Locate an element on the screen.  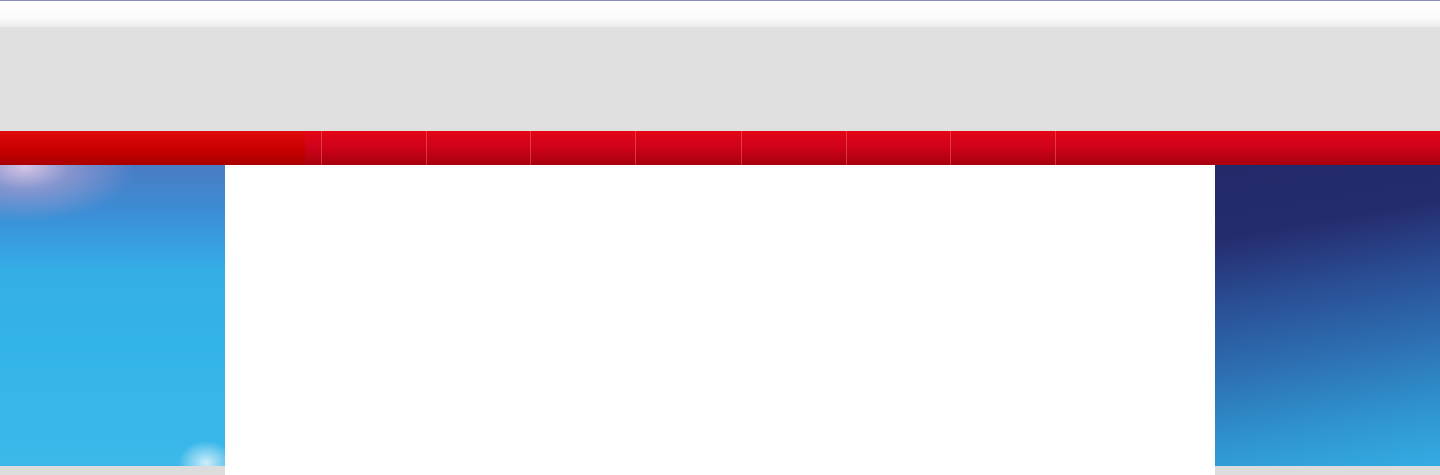
right-side-banner-gradient-image is located at coordinates (1327, 315).